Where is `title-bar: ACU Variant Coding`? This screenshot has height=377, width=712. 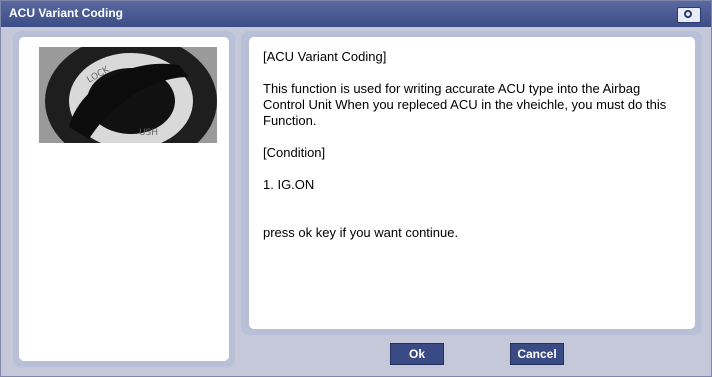 title-bar: ACU Variant Coding is located at coordinates (356, 14).